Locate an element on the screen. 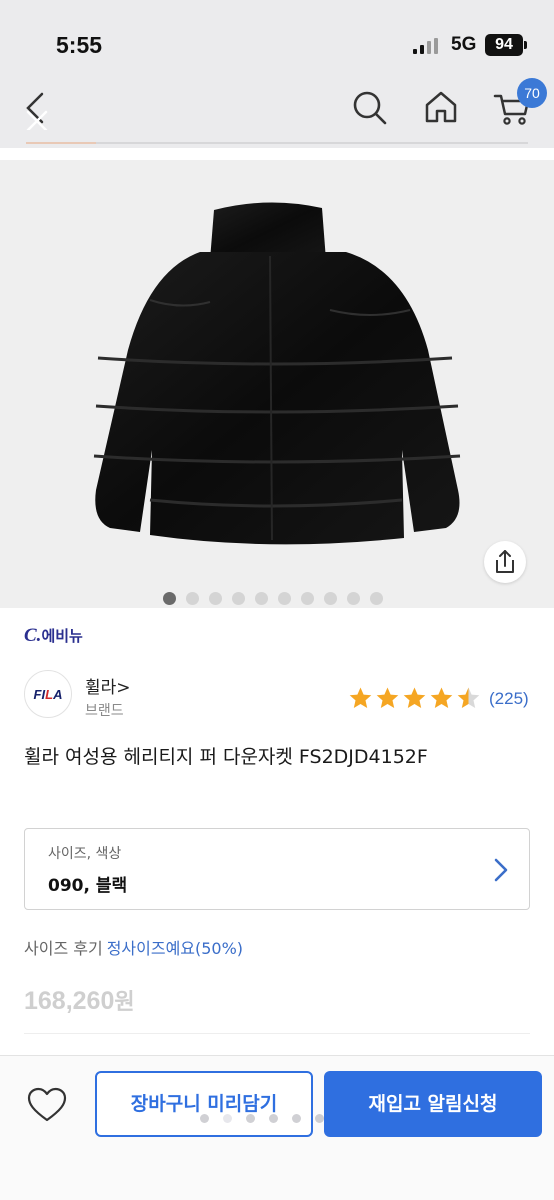 The height and width of the screenshot is (1200, 554). battery-icon: 94 is located at coordinates (506, 45).